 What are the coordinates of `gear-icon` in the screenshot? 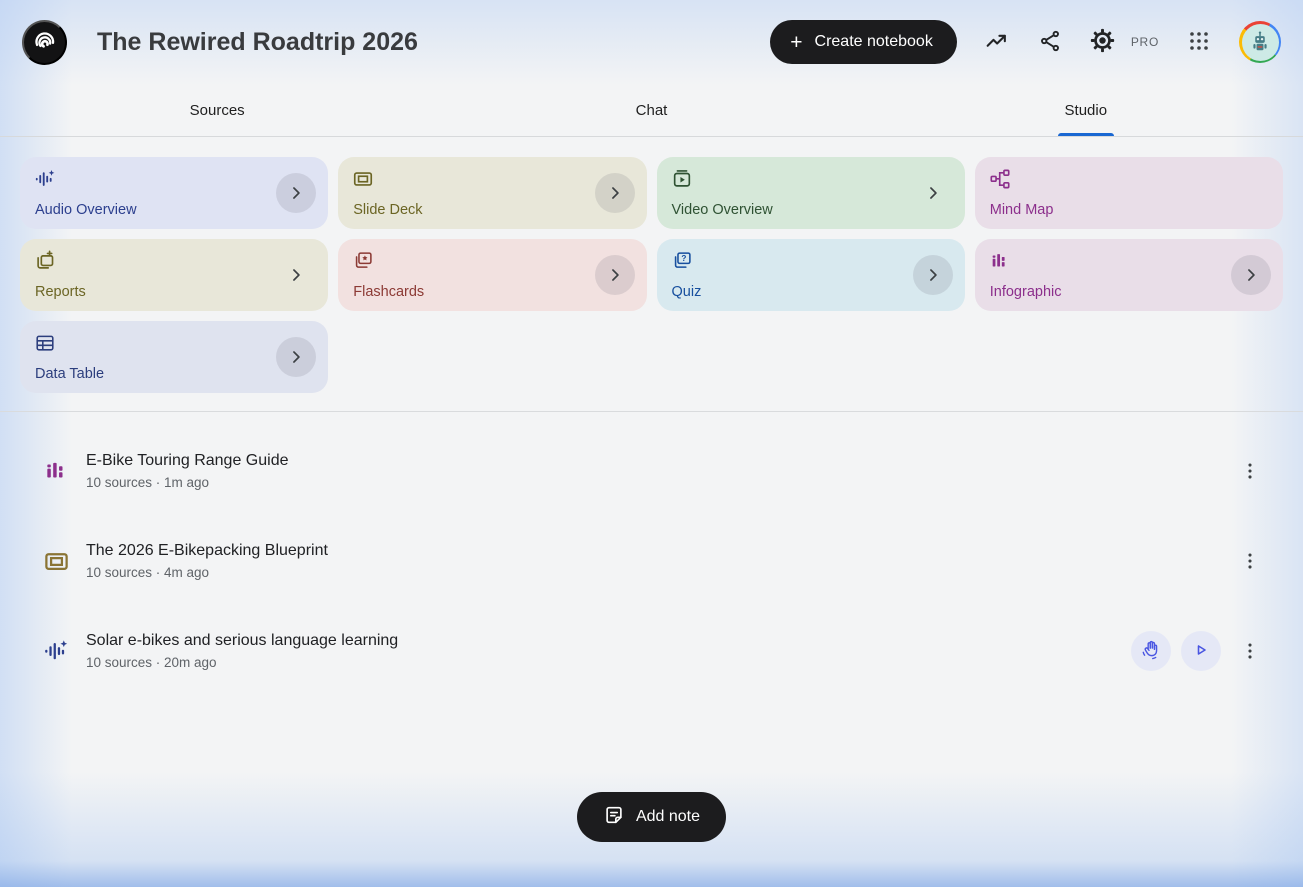 It's located at (1102, 42).